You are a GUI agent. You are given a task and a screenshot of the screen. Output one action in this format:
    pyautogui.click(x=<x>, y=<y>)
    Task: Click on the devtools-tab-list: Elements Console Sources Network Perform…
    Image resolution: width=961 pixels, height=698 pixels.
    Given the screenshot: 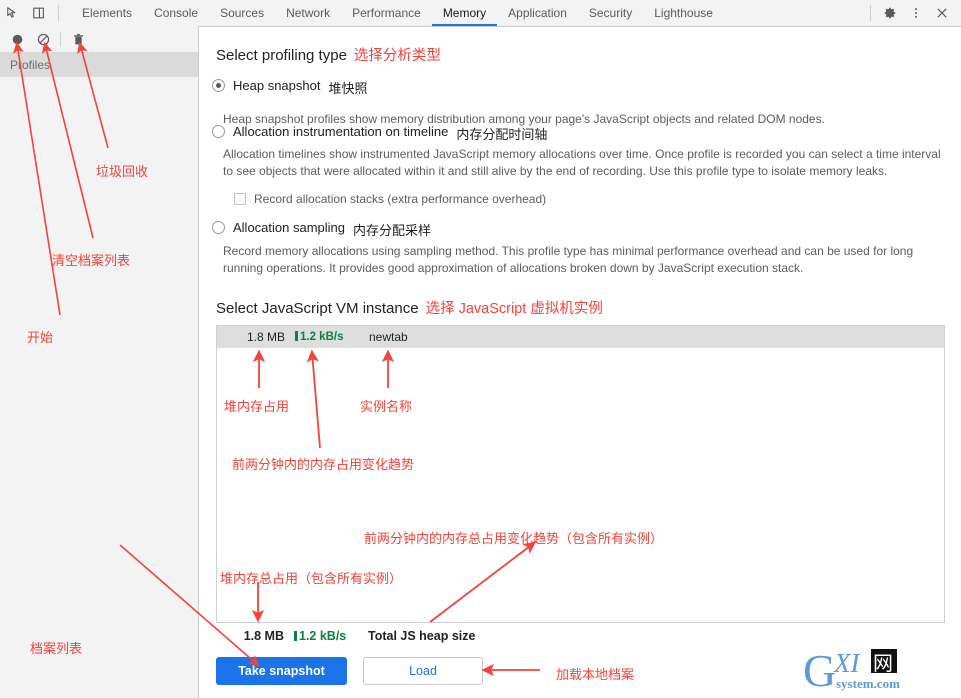 What is the action you would take?
    pyautogui.click(x=397, y=13)
    